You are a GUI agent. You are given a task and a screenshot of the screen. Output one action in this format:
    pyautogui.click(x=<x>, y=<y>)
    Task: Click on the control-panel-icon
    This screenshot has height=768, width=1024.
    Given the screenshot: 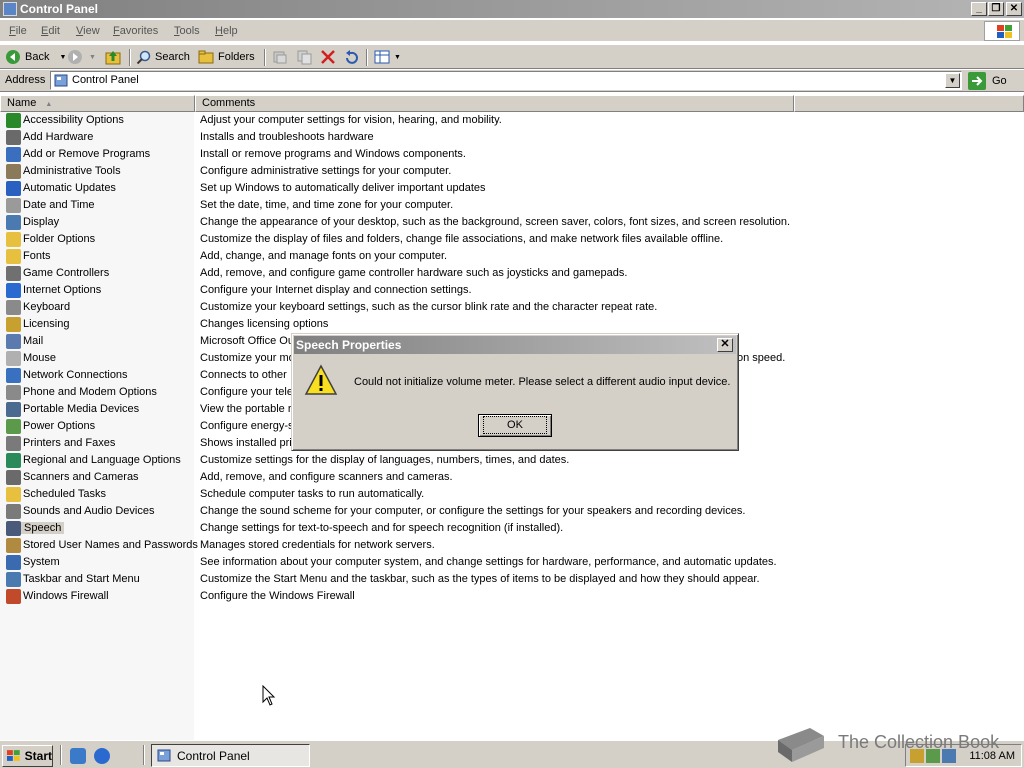 What is the action you would take?
    pyautogui.click(x=10, y=9)
    